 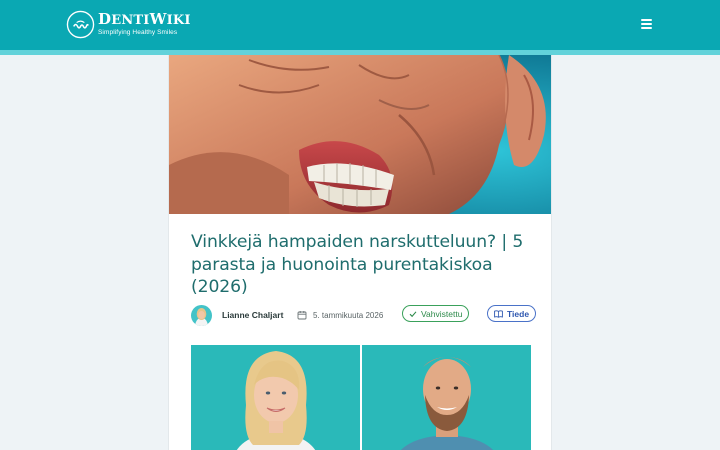 I want to click on calendar-icon, so click(x=302, y=315).